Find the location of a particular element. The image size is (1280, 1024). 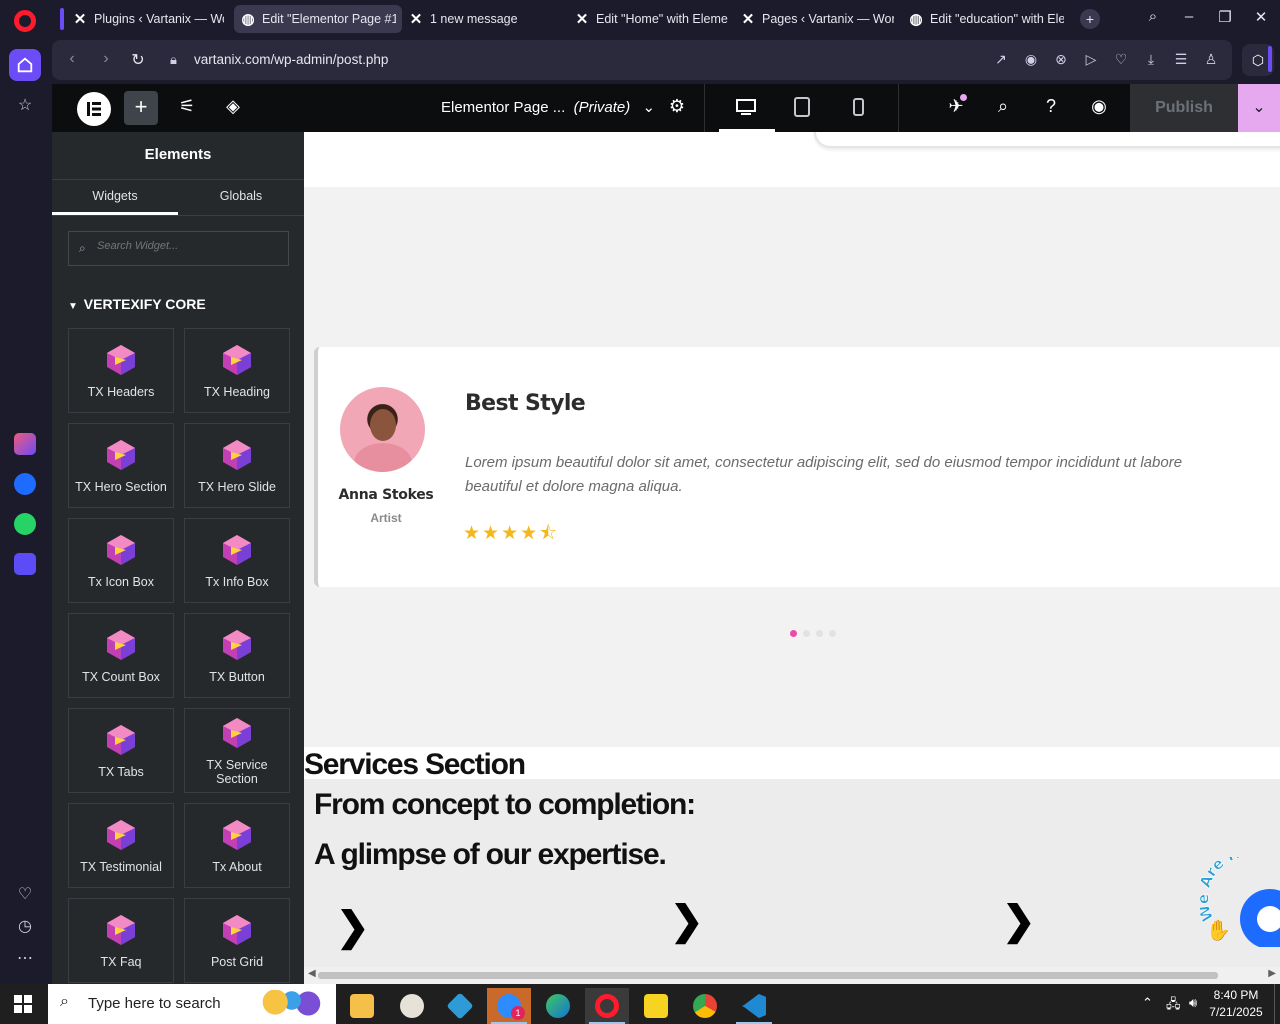

category-header: ▼ VERTEXIFY CORE is located at coordinates (137, 304).